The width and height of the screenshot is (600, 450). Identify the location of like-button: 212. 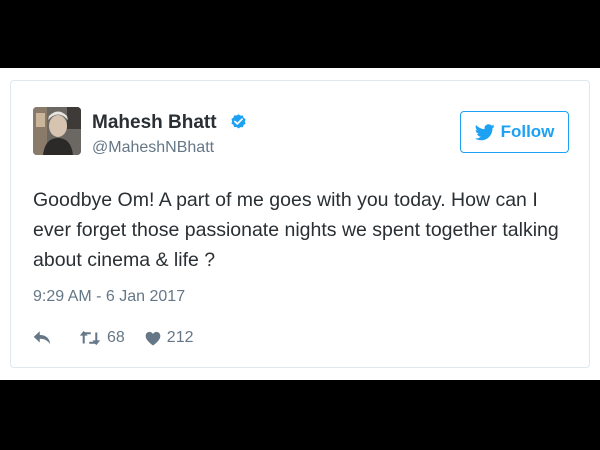
(169, 338).